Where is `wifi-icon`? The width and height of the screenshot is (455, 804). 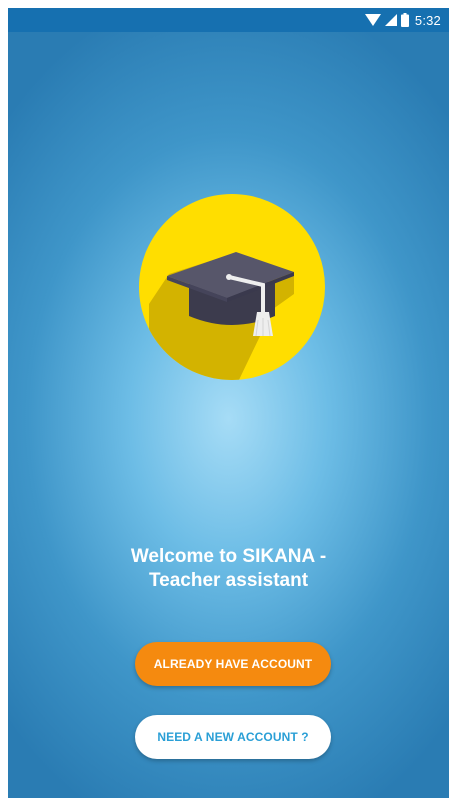 wifi-icon is located at coordinates (372, 20).